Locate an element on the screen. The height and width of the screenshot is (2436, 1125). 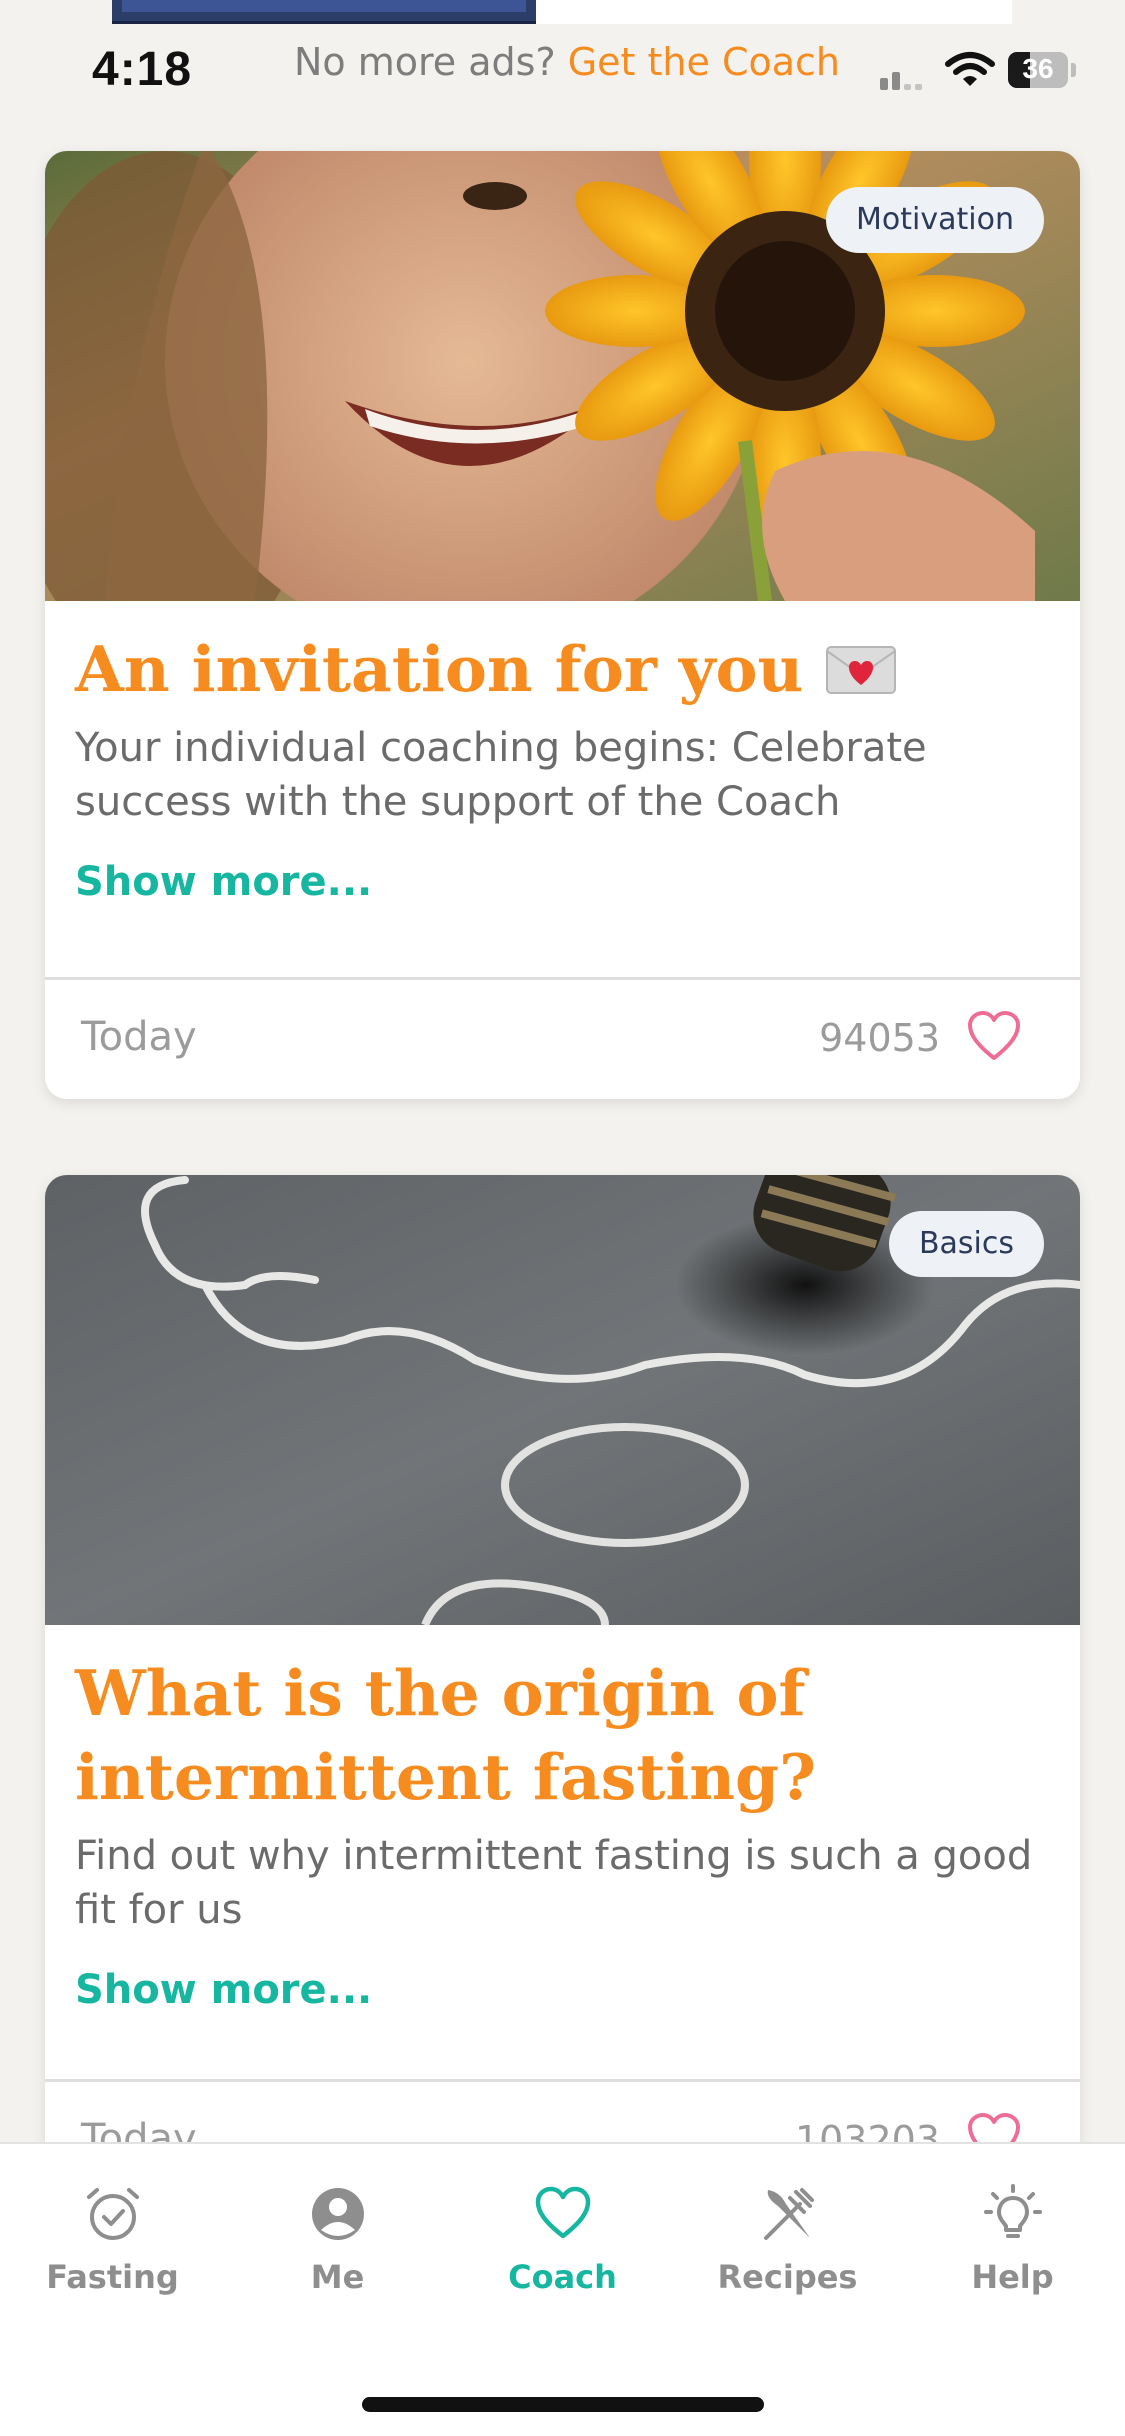
ad-banner is located at coordinates (562, 12).